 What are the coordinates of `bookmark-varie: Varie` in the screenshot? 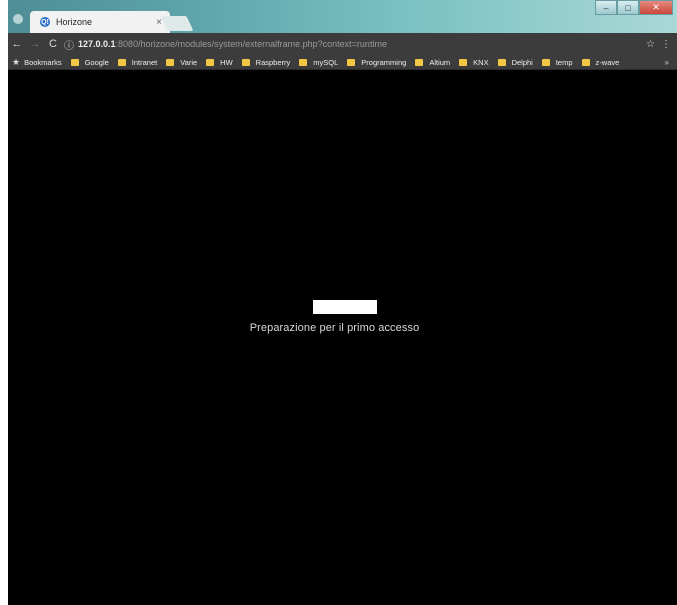 It's located at (181, 62).